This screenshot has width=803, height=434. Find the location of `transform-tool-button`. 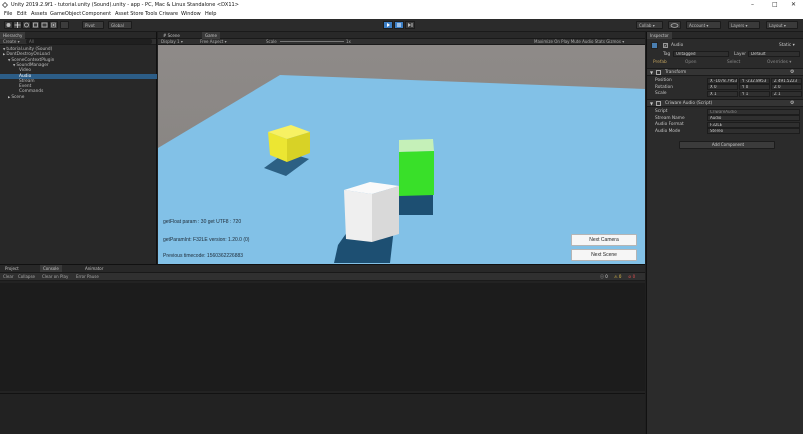

transform-tool-button is located at coordinates (53, 25).